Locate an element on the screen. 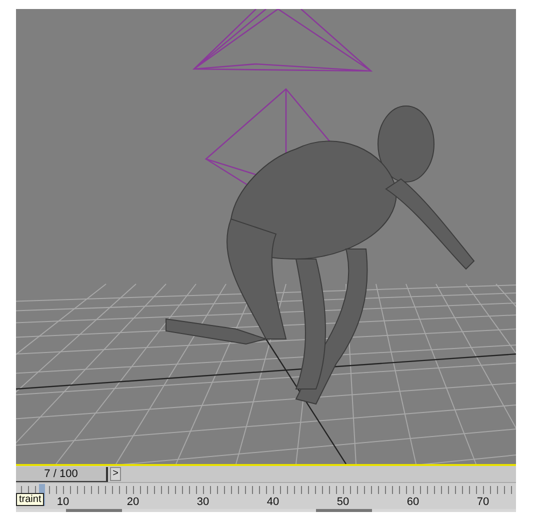 Image resolution: width=535 pixels, height=519 pixels. frame-label: 40 is located at coordinates (273, 502).